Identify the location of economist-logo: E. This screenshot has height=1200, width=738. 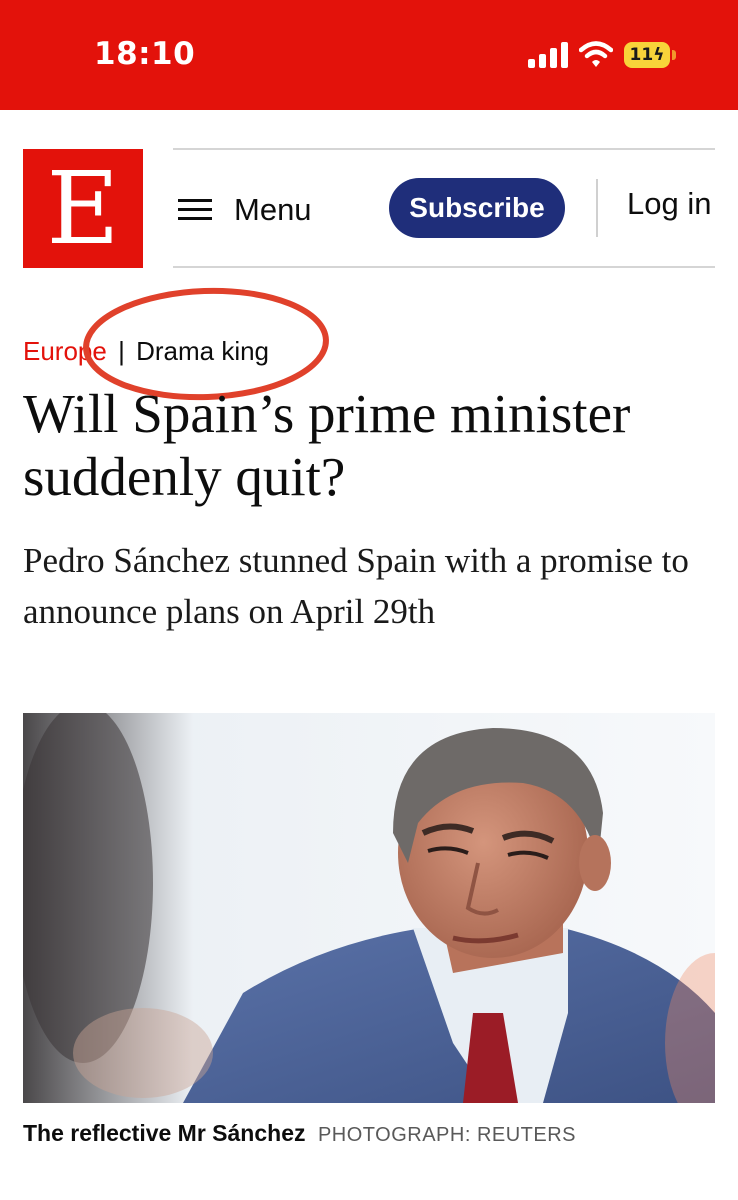
(83, 208).